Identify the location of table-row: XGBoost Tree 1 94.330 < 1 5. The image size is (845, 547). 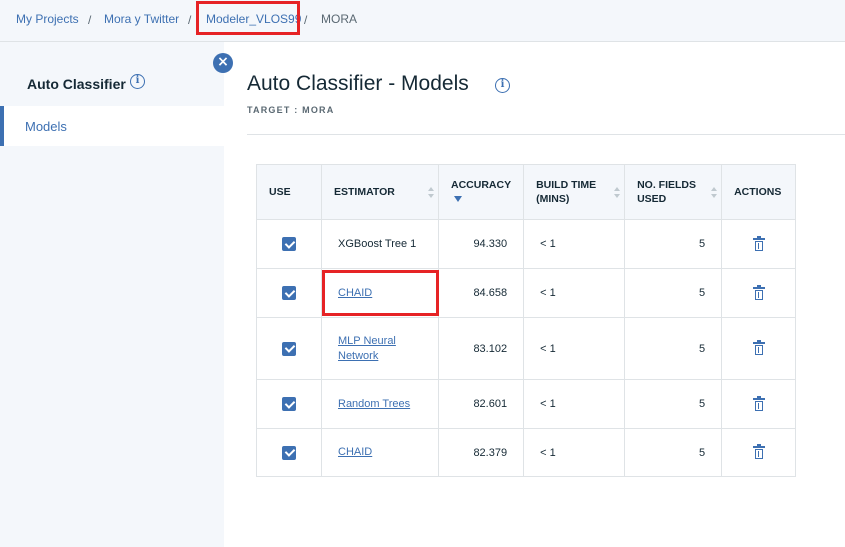
(526, 244).